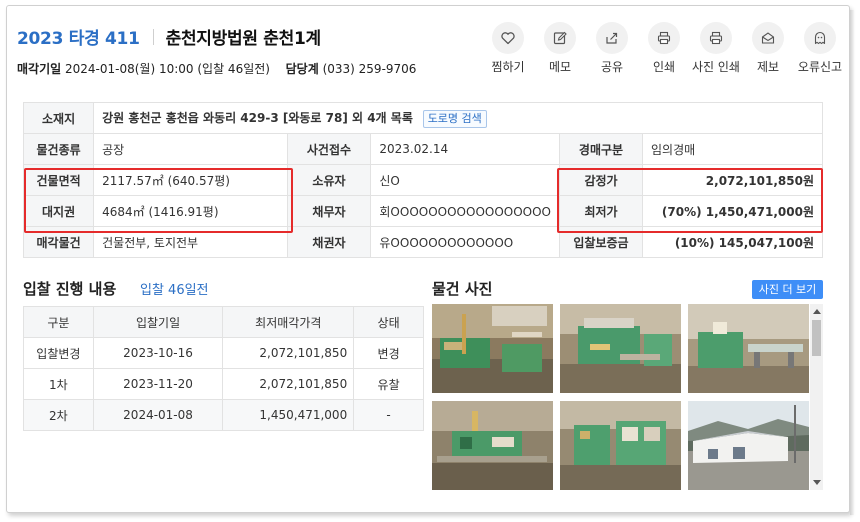  Describe the element at coordinates (817, 482) in the screenshot. I see `scroll-down-arrow-icon` at that location.